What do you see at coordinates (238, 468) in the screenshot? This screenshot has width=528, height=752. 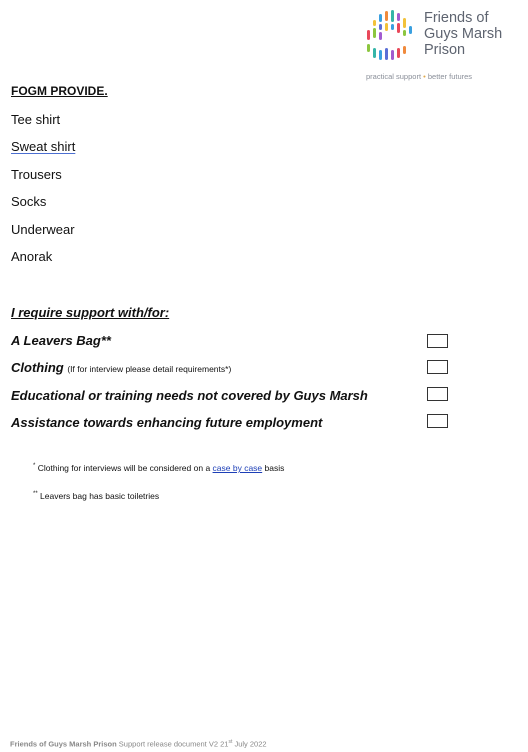 I see `case-by-case-link: case by case` at bounding box center [238, 468].